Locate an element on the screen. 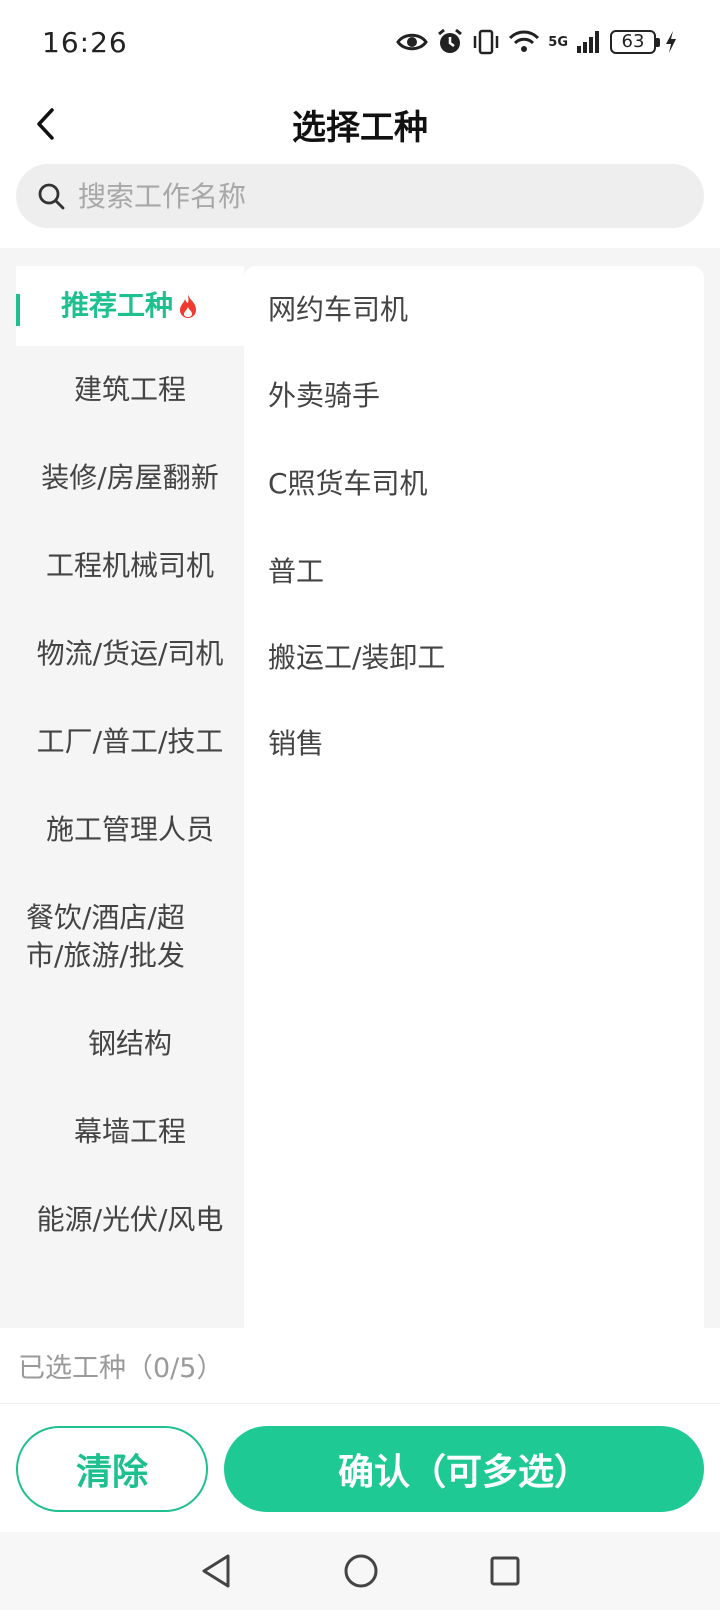 This screenshot has width=720, height=1610. category-label: 幕墙工程 is located at coordinates (129, 1131).